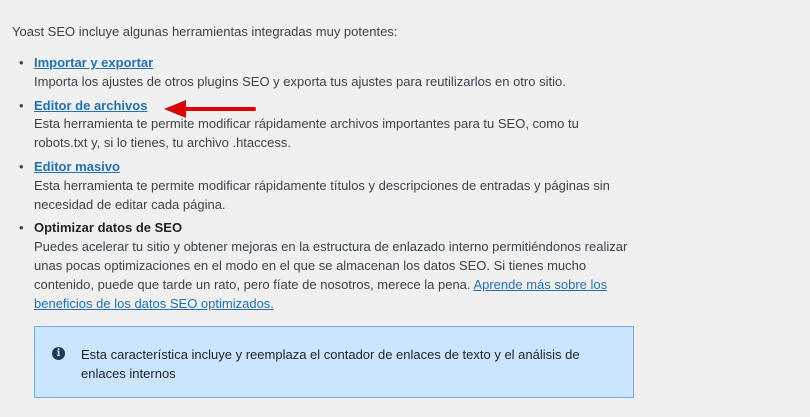 Image resolution: width=810 pixels, height=417 pixels. What do you see at coordinates (90, 105) in the screenshot?
I see `file-editor-link: Editor de archivos` at bounding box center [90, 105].